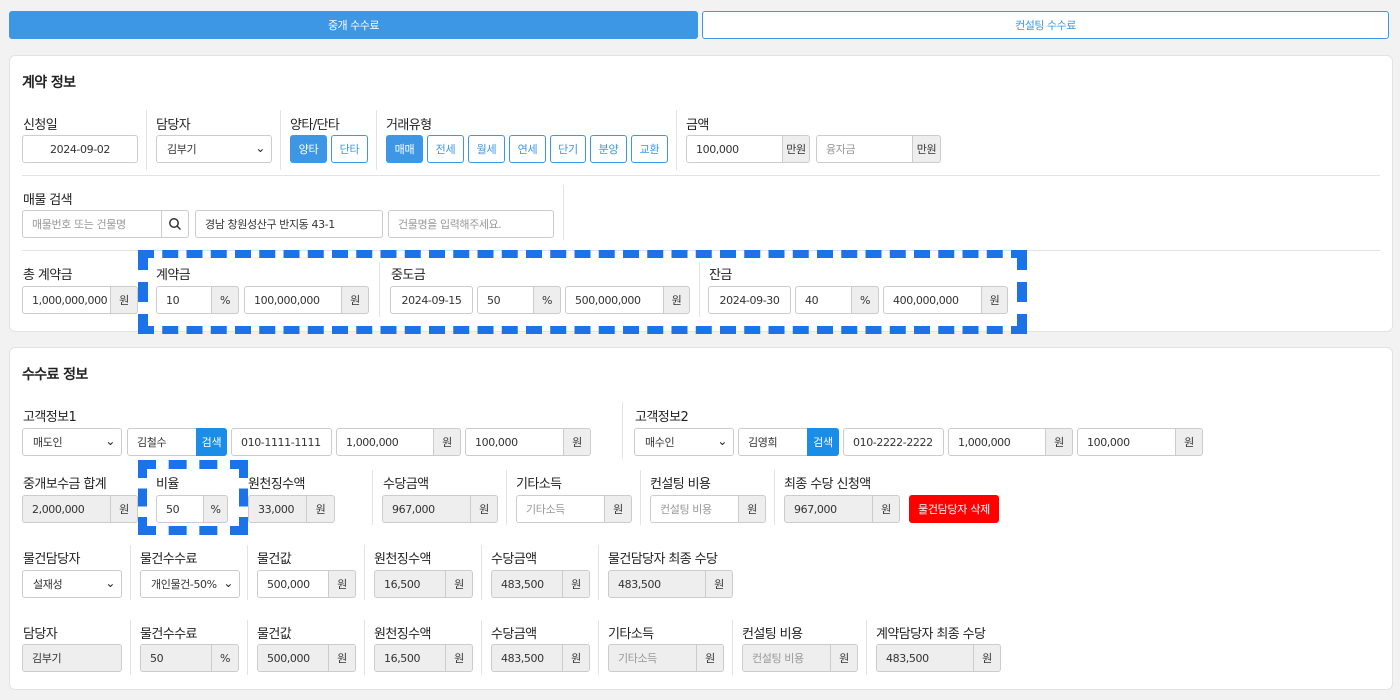  Describe the element at coordinates (66, 509) in the screenshot. I see `brokerage-total-input: 2,000,000` at that location.